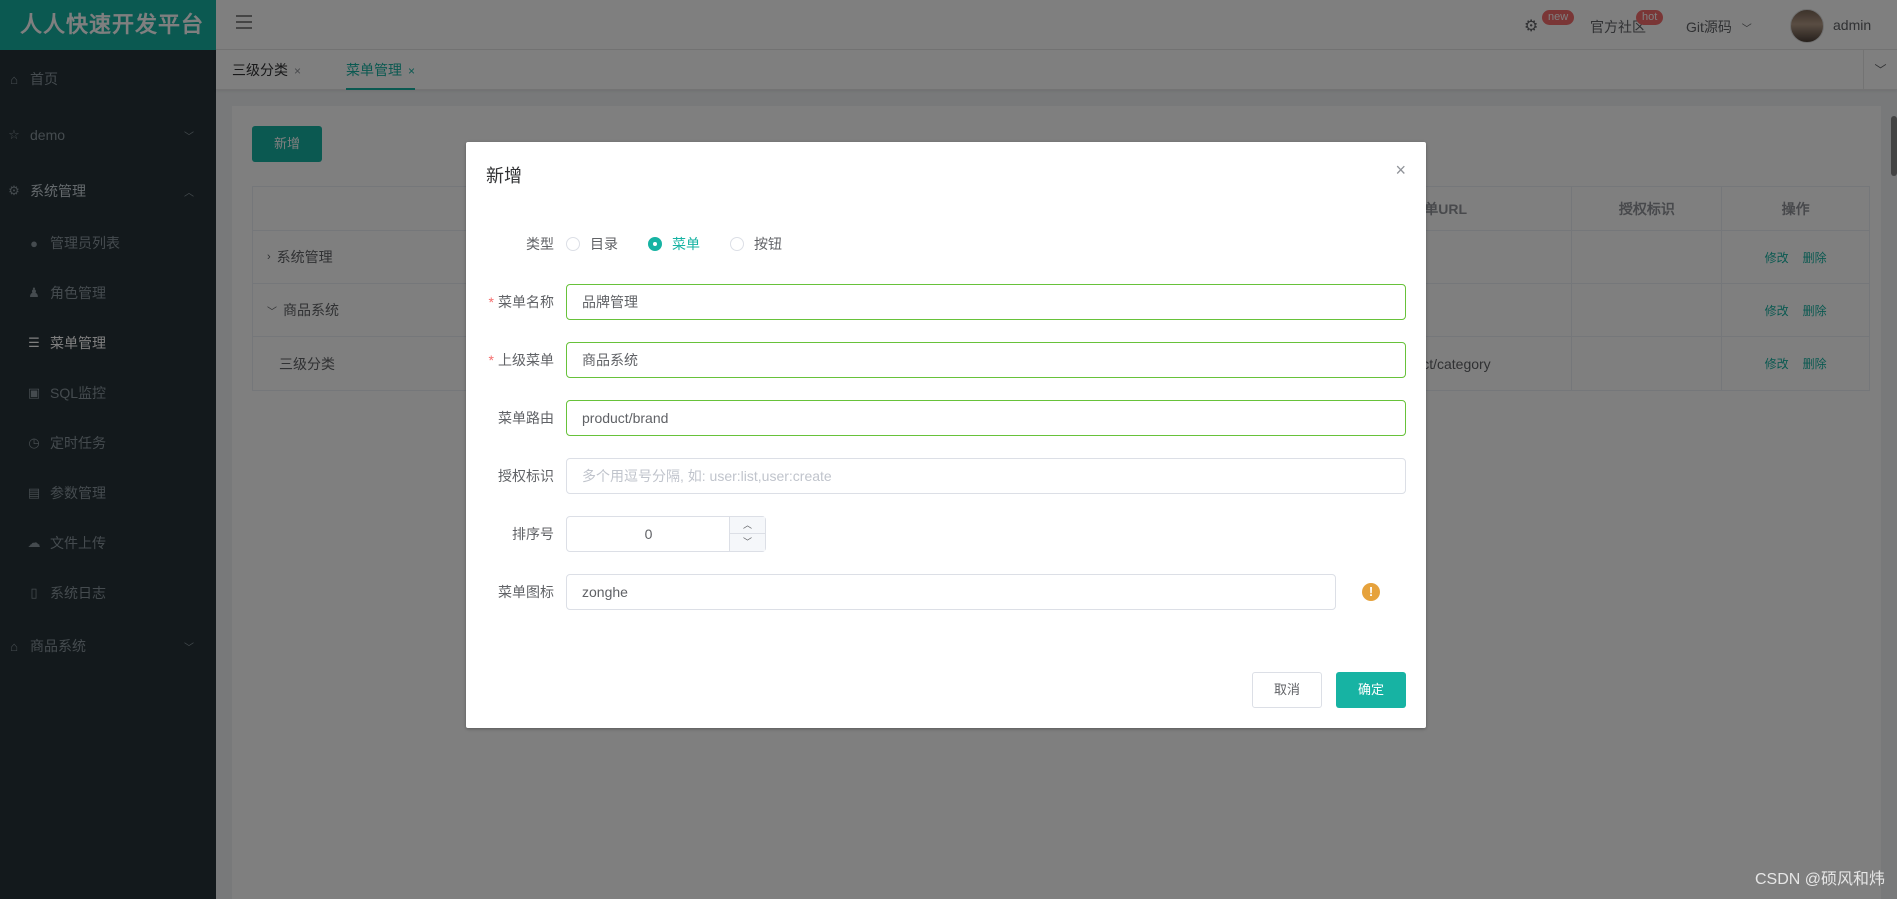 The width and height of the screenshot is (1897, 899). Describe the element at coordinates (686, 244) in the screenshot. I see `radio-label: 菜单` at that location.